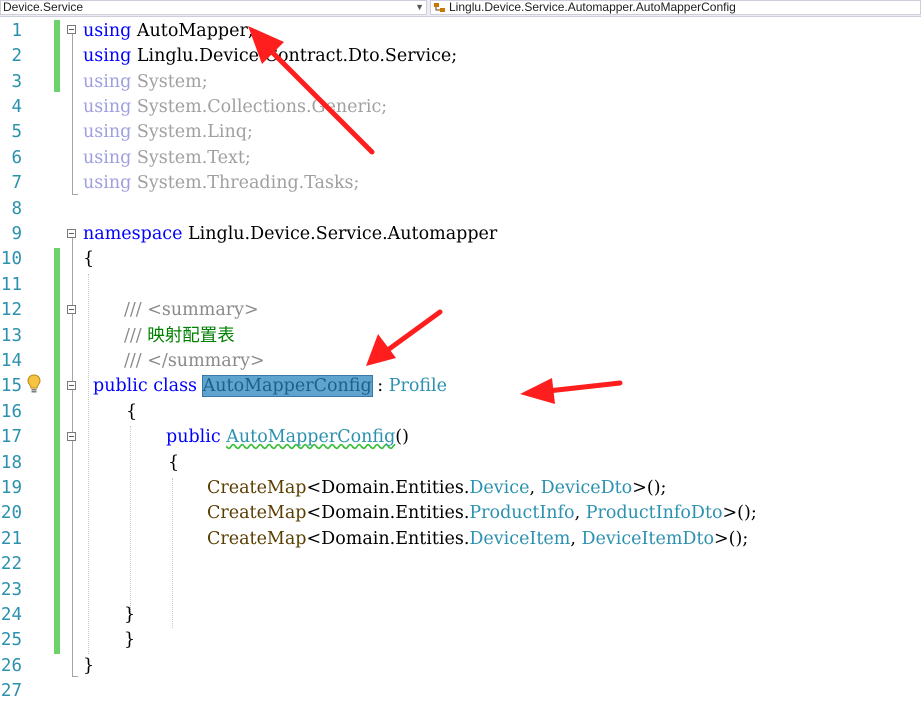 Image resolution: width=921 pixels, height=716 pixels. I want to click on line-number: 7, so click(16, 183).